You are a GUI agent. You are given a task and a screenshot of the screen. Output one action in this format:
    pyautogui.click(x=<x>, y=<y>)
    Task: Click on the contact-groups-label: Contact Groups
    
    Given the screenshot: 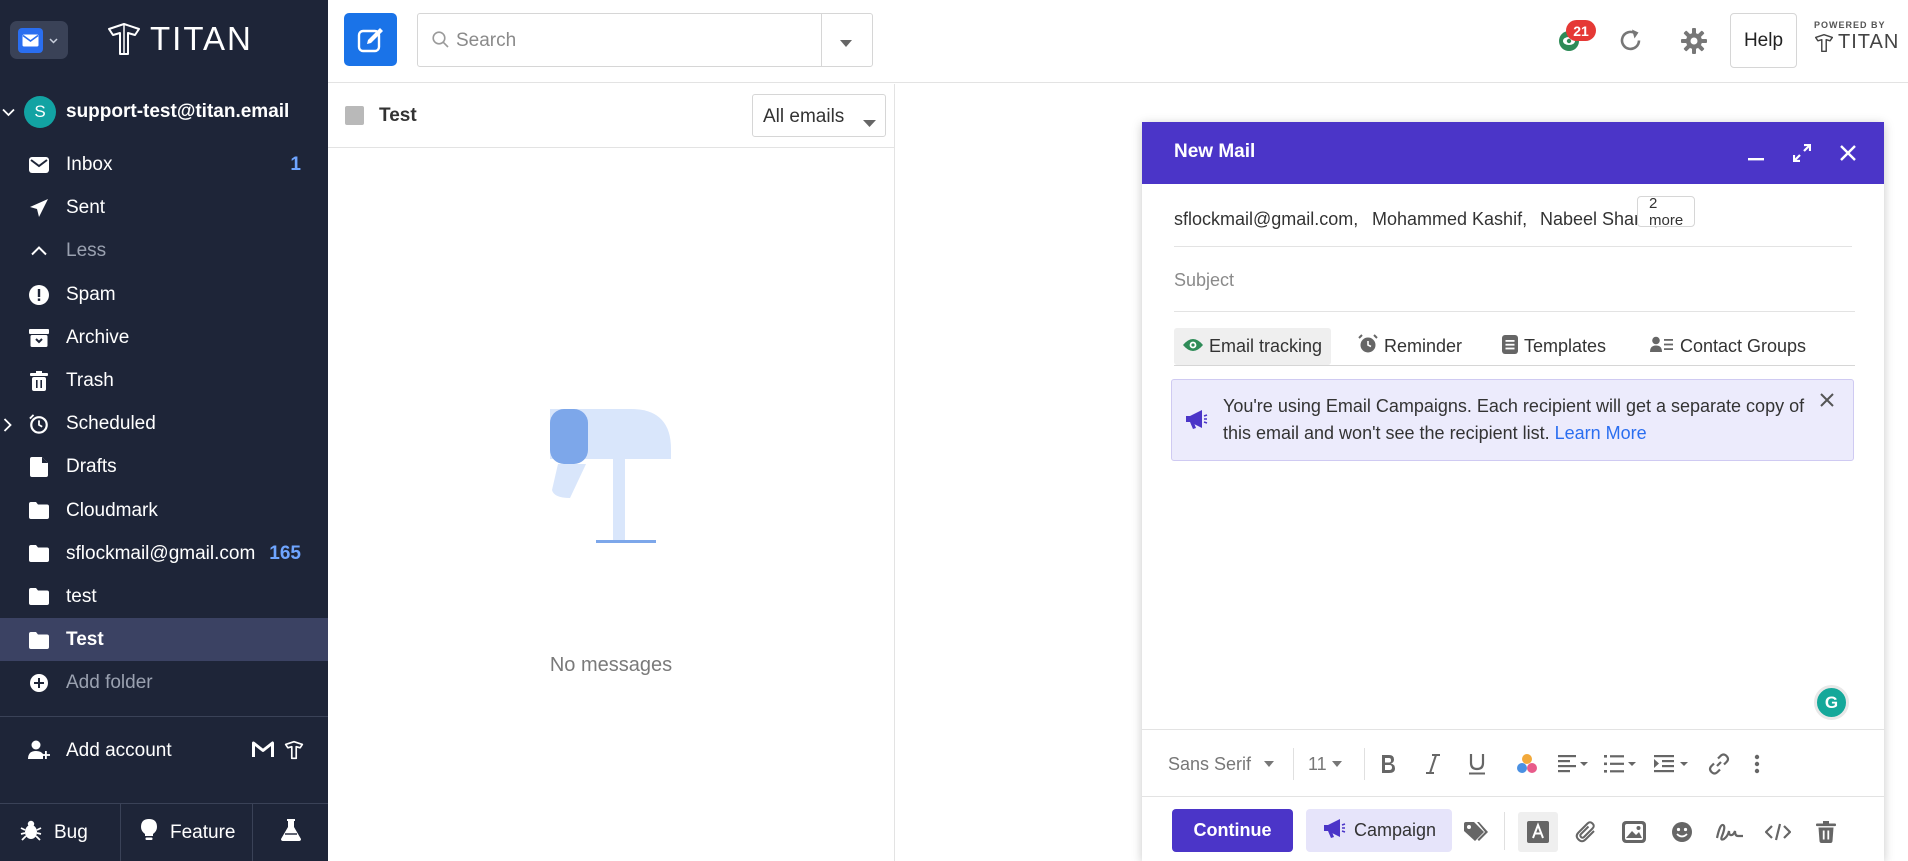 What is the action you would take?
    pyautogui.click(x=1743, y=346)
    